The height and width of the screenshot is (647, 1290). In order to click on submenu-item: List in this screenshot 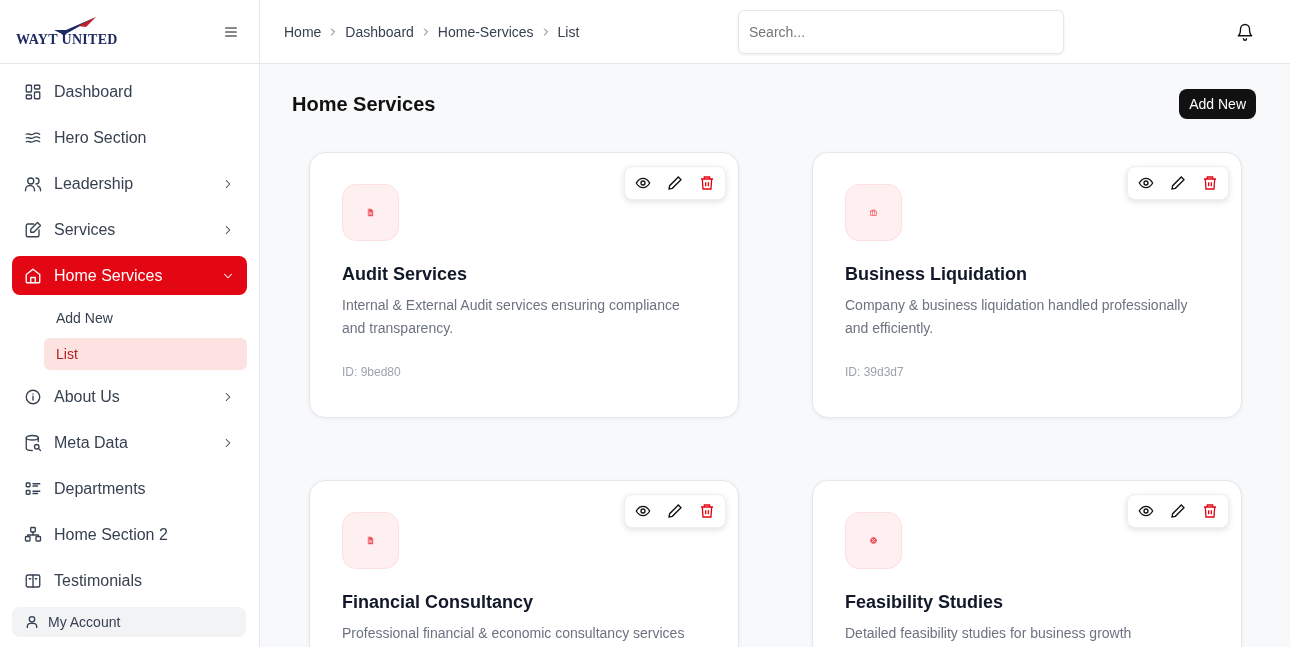, I will do `click(145, 354)`.